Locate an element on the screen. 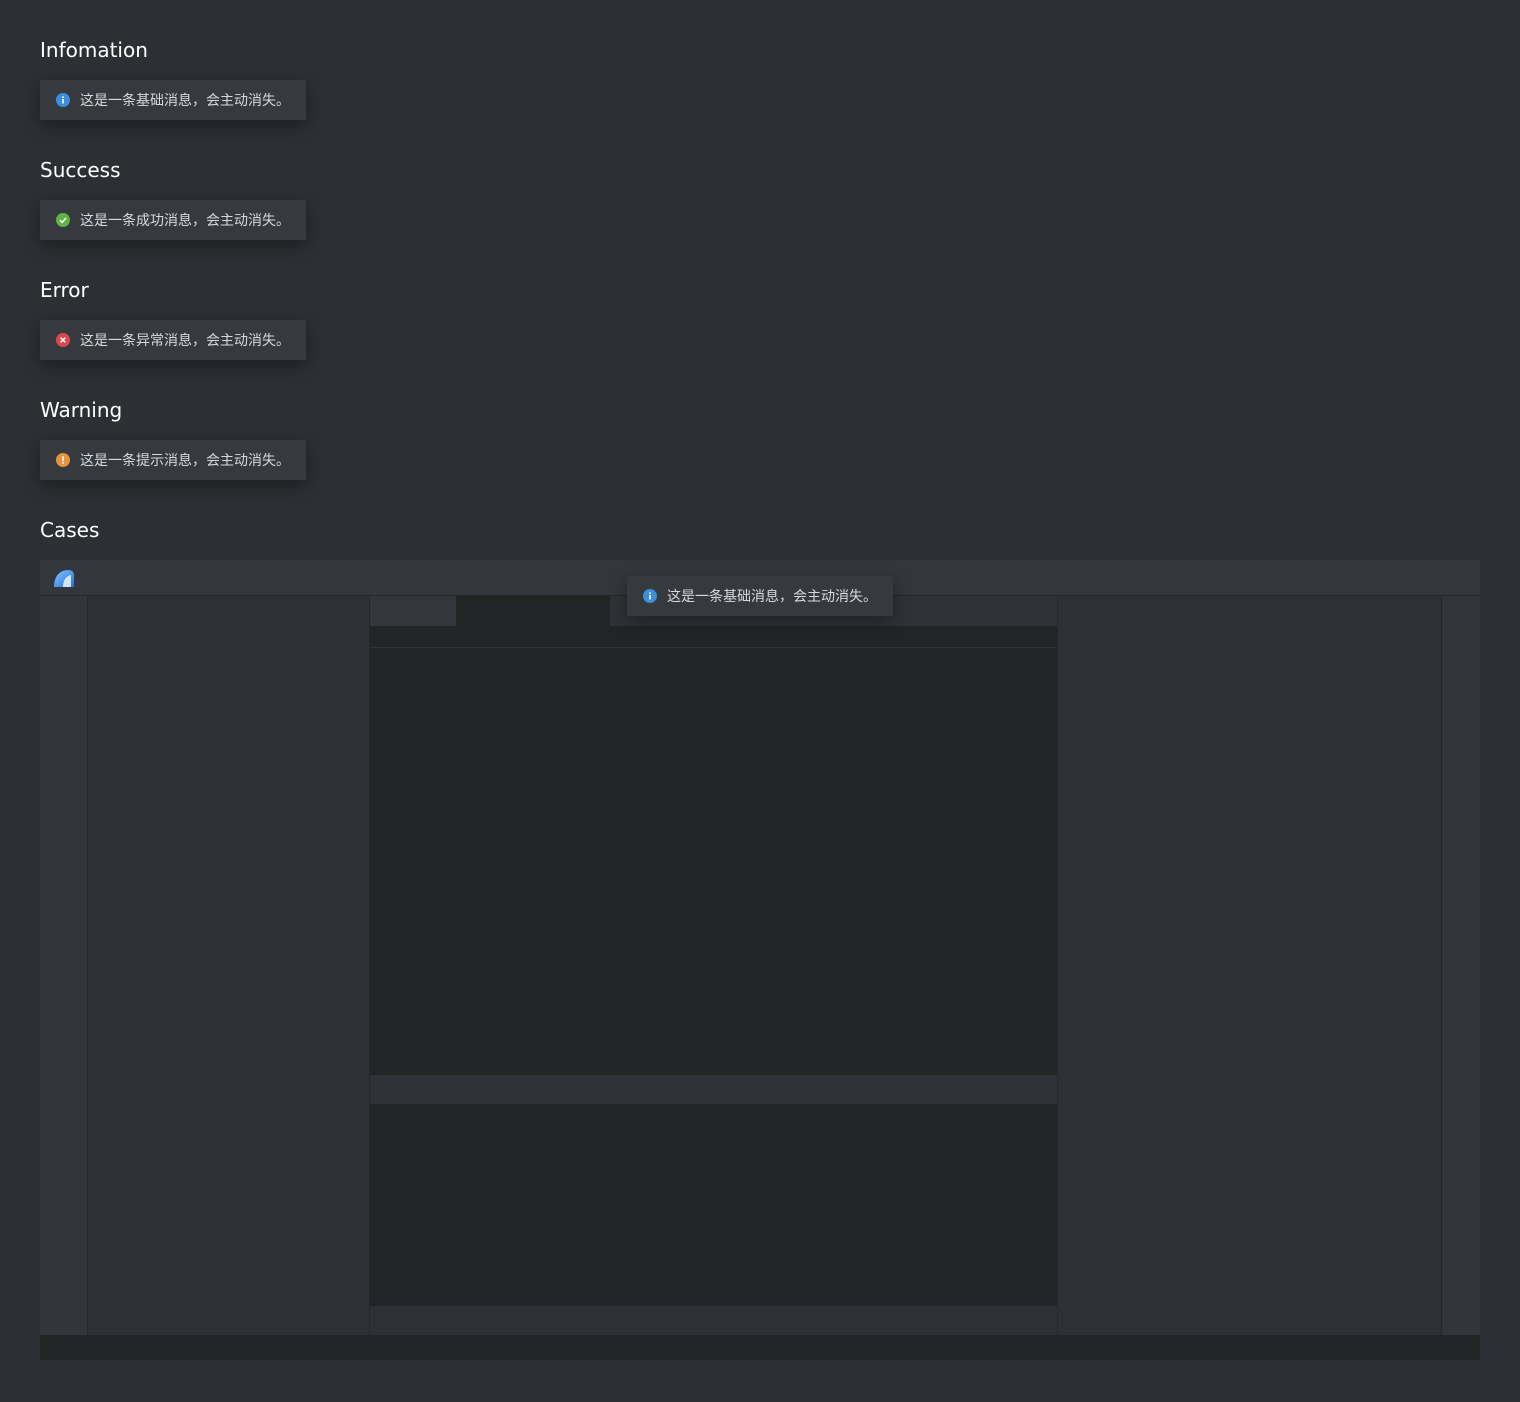  info-message-toast: 这是一条基础消息，会主动消失。 is located at coordinates (173, 100).